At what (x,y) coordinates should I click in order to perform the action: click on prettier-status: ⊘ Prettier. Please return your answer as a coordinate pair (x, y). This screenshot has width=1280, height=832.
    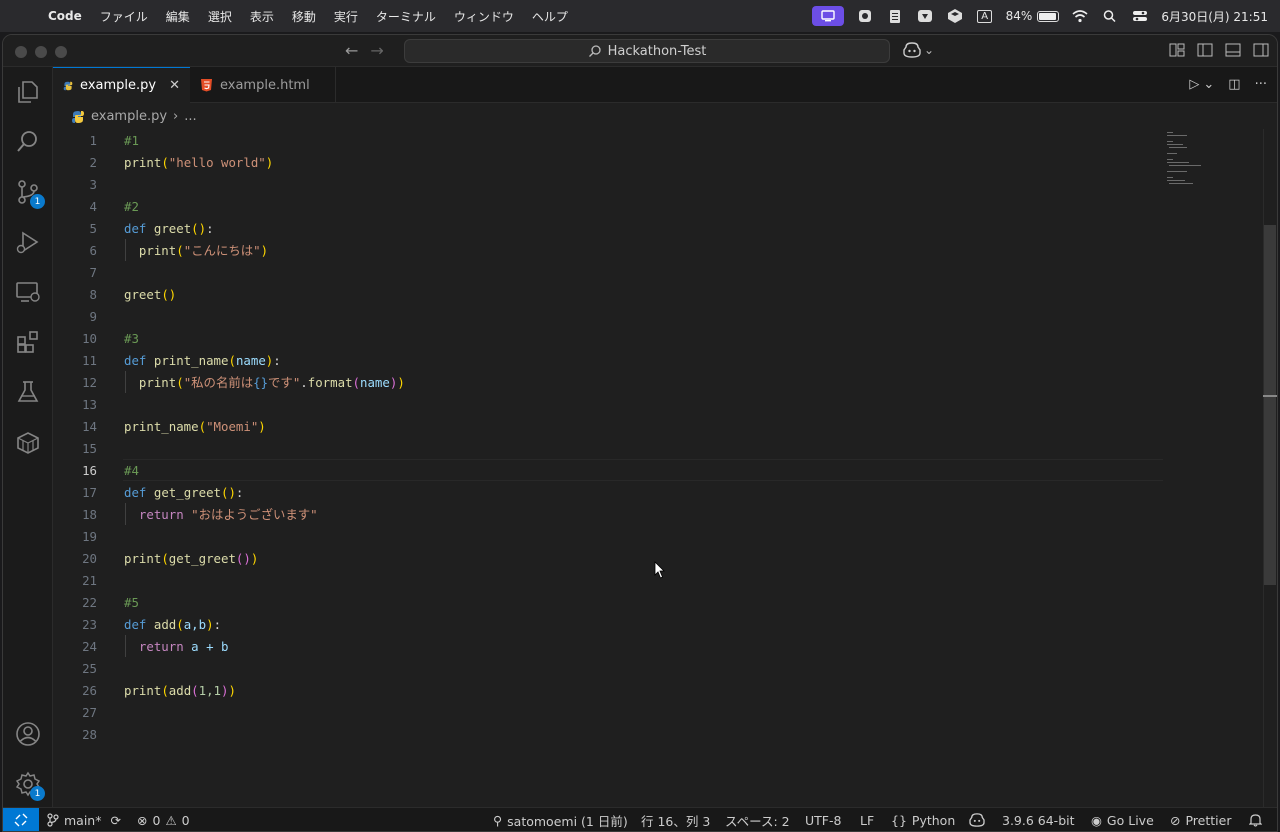
    Looking at the image, I should click on (1200, 819).